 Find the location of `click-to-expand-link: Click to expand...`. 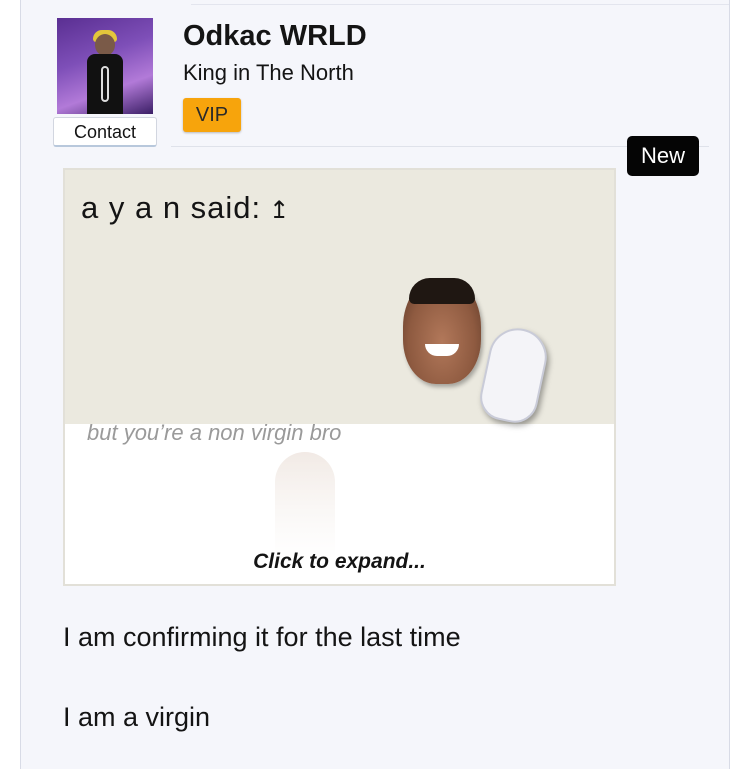

click-to-expand-link: Click to expand... is located at coordinates (339, 562).